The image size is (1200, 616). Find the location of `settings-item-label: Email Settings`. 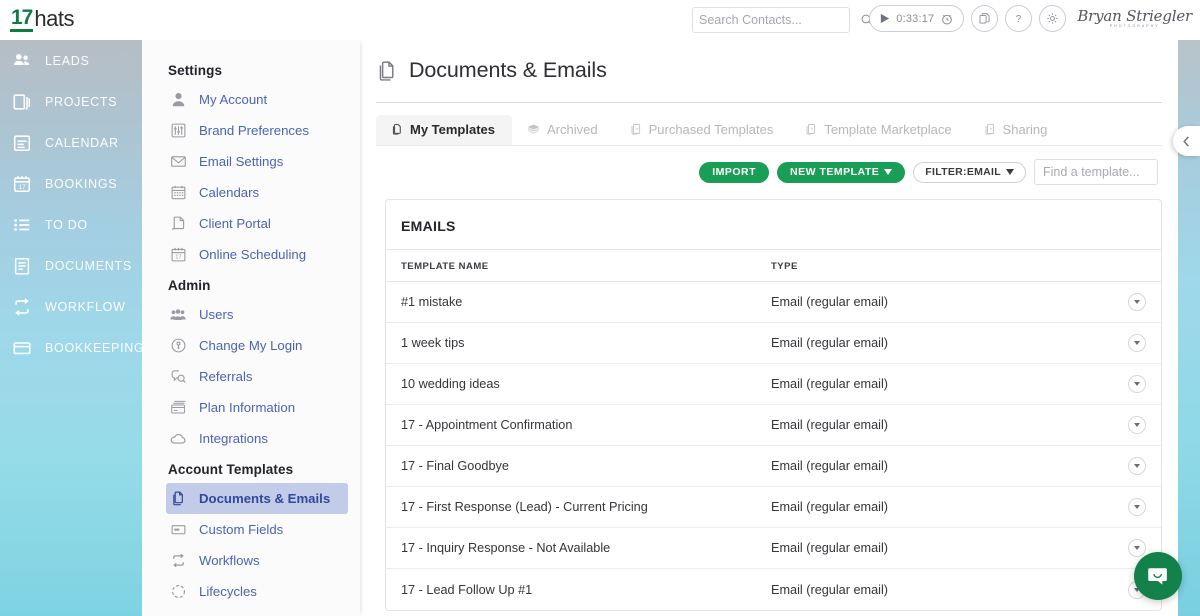

settings-item-label: Email Settings is located at coordinates (241, 161).